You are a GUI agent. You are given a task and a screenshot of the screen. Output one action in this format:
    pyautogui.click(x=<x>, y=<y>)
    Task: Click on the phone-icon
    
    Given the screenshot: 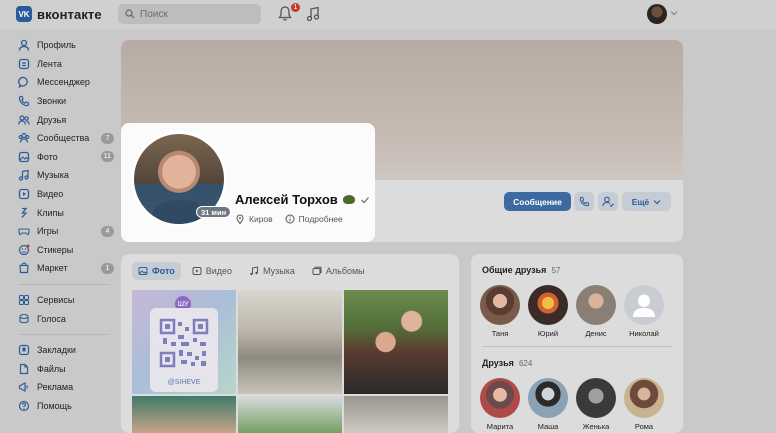 What is the action you would take?
    pyautogui.click(x=584, y=201)
    